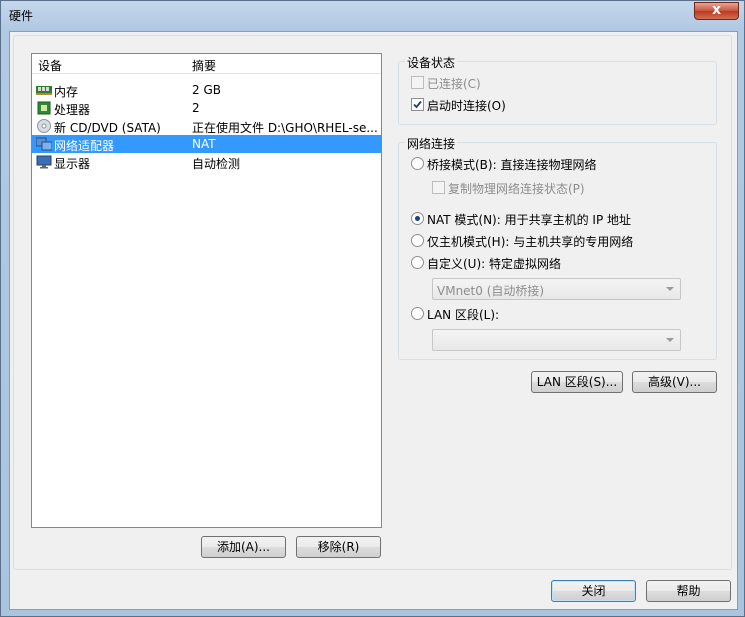 This screenshot has height=617, width=745. Describe the element at coordinates (196, 108) in the screenshot. I see `device-summary: 2` at that location.